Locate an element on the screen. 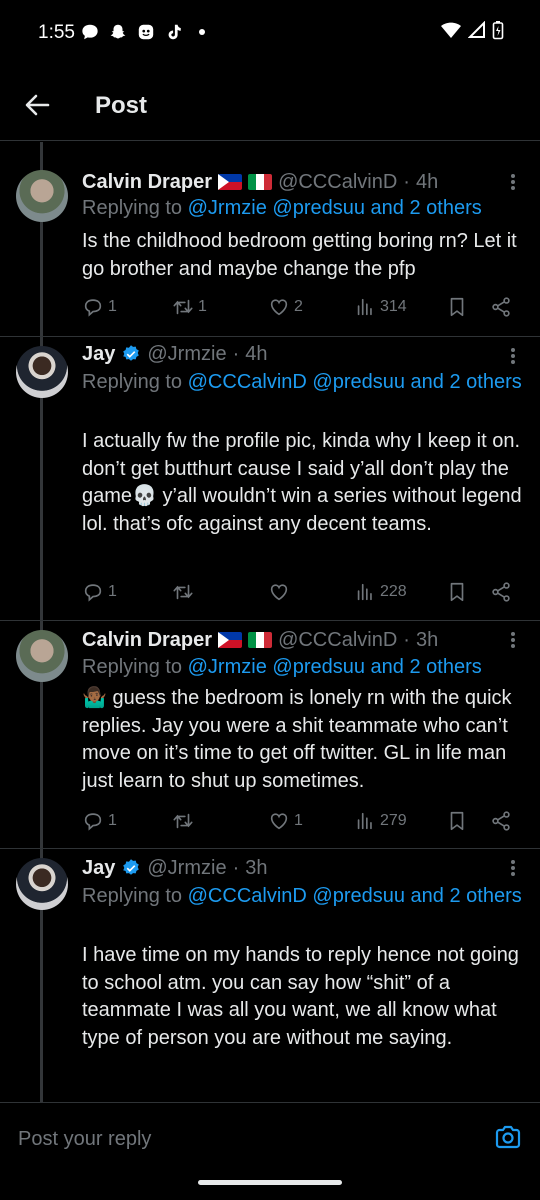 This screenshot has width=540, height=1200. author-row: Jay @Jrmzie · 3h is located at coordinates (175, 868).